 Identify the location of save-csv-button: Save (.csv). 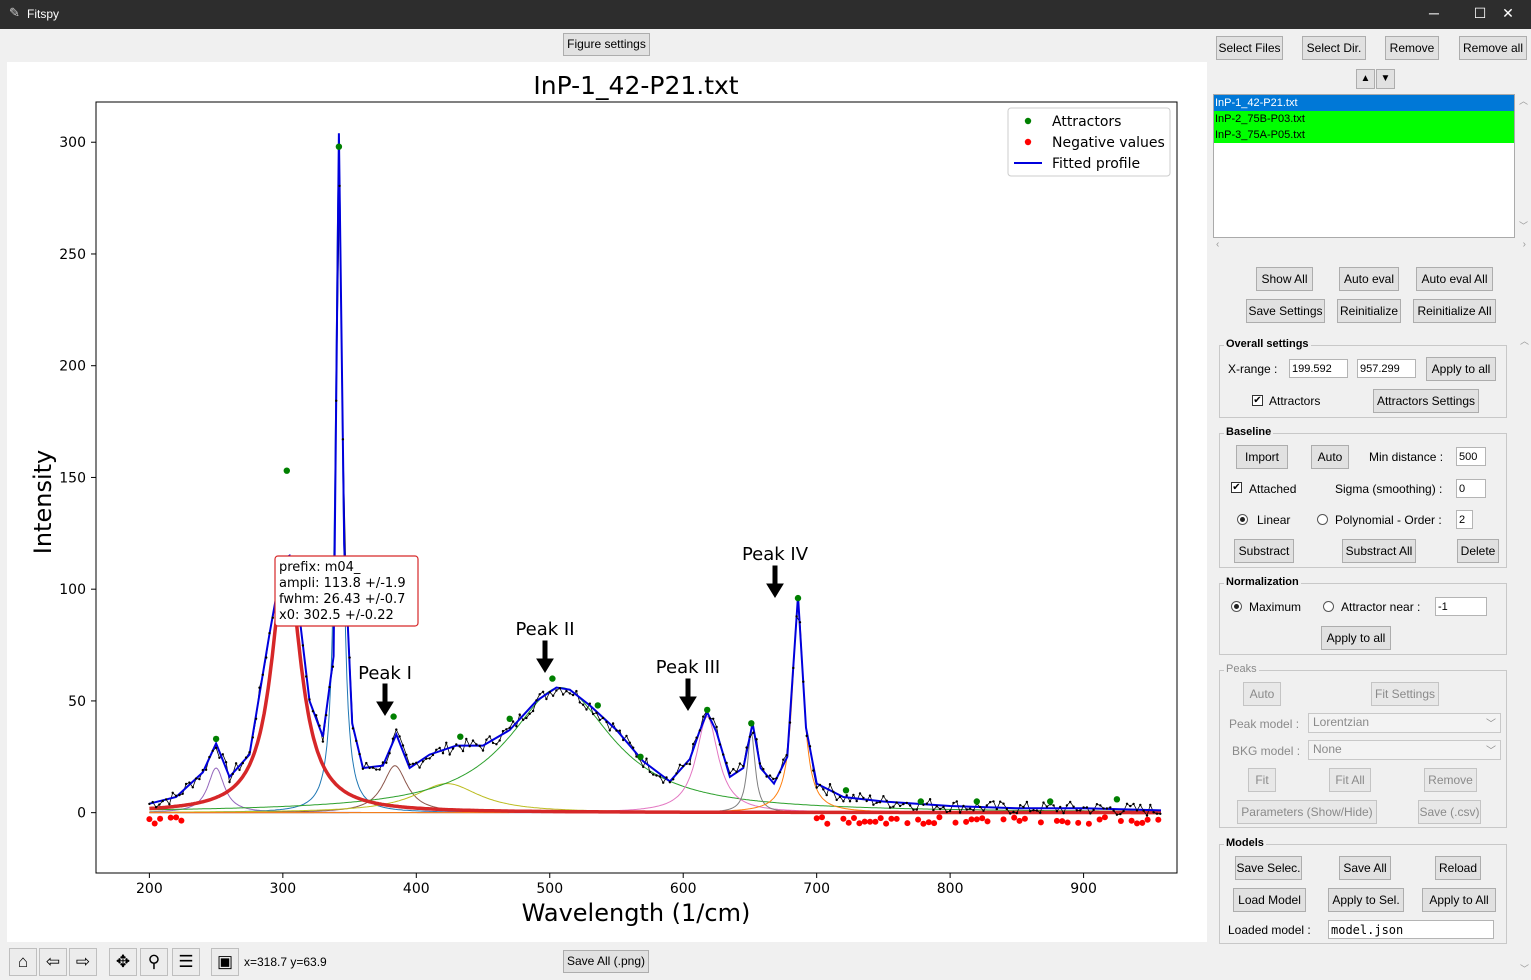
(1449, 812).